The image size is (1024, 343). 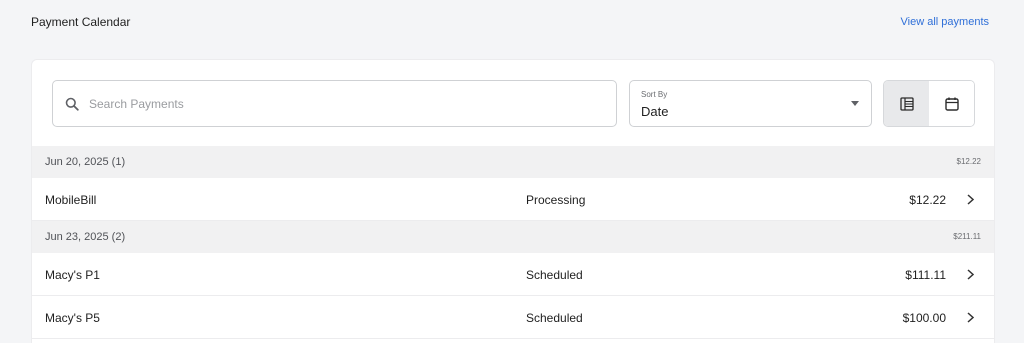 What do you see at coordinates (927, 200) in the screenshot?
I see `payment-amount: $12.22` at bounding box center [927, 200].